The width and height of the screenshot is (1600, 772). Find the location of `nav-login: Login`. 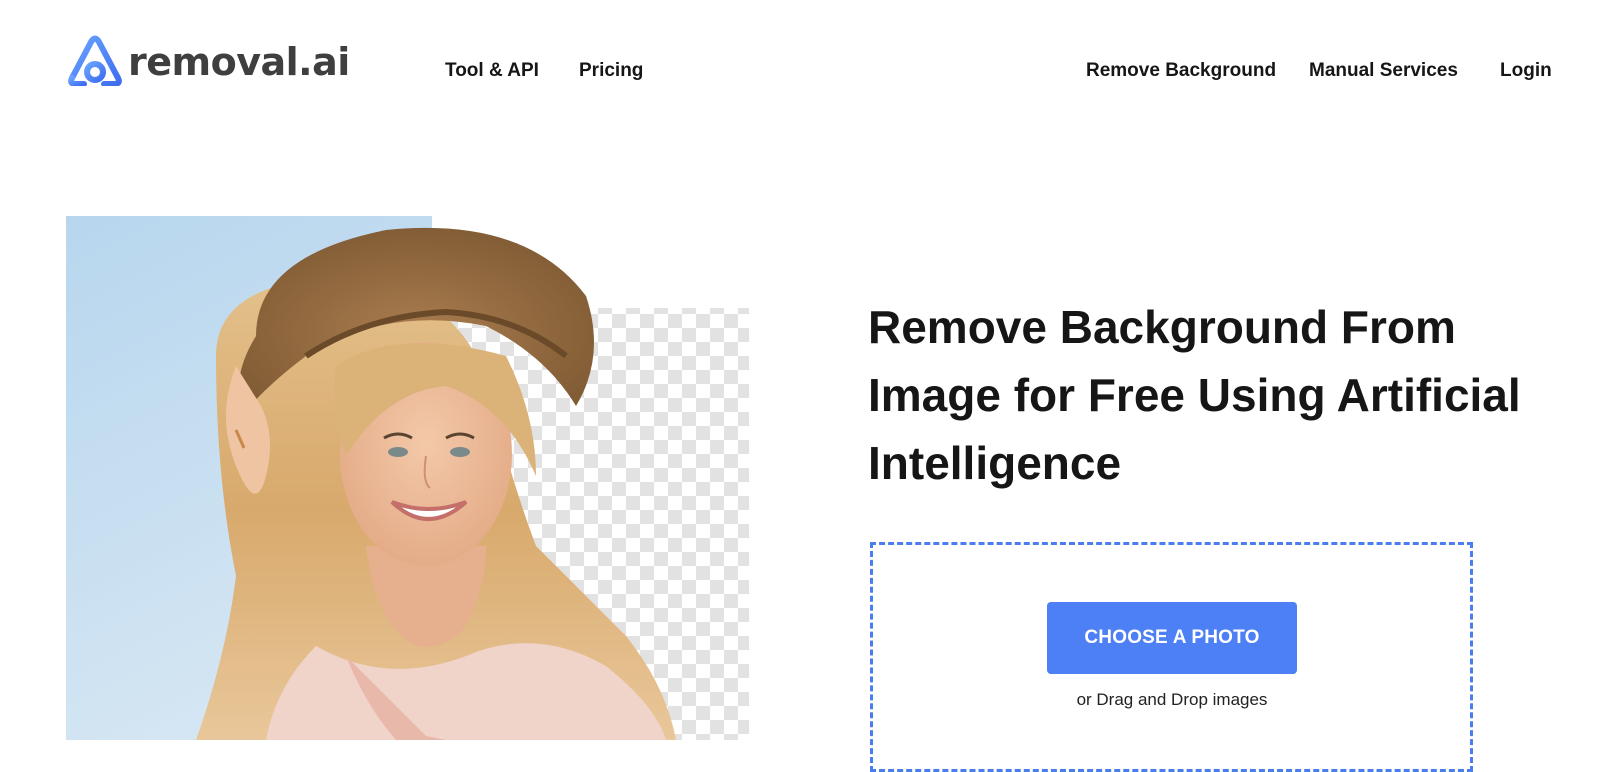

nav-login: Login is located at coordinates (1526, 71).